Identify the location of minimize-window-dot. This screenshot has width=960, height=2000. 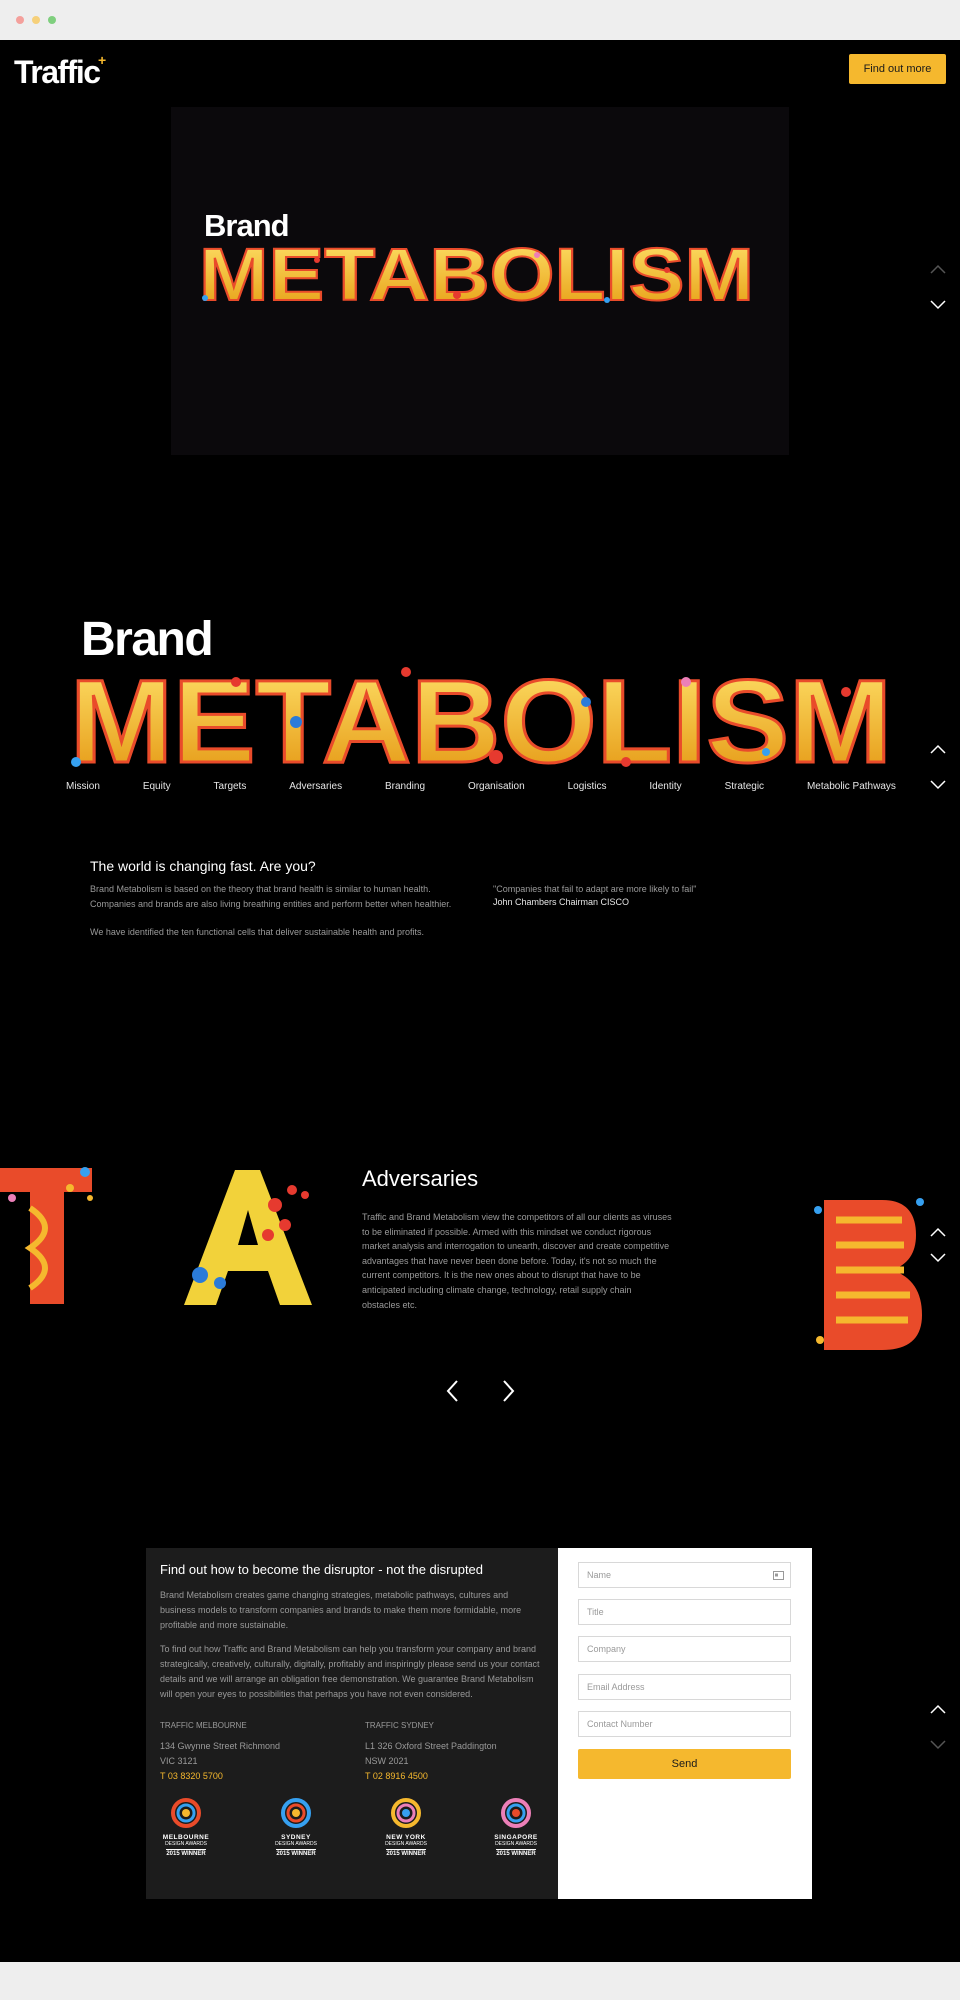
(36, 20).